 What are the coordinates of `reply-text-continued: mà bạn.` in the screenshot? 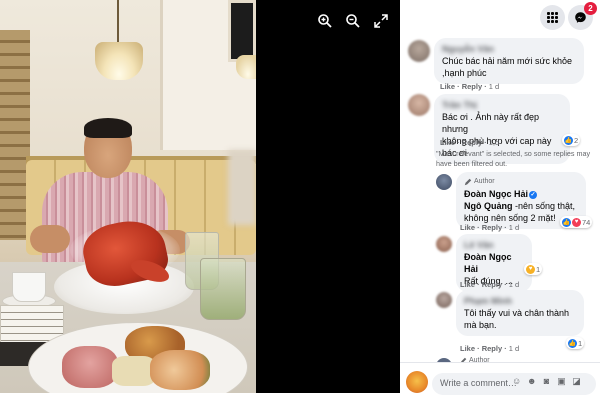 It's located at (480, 325).